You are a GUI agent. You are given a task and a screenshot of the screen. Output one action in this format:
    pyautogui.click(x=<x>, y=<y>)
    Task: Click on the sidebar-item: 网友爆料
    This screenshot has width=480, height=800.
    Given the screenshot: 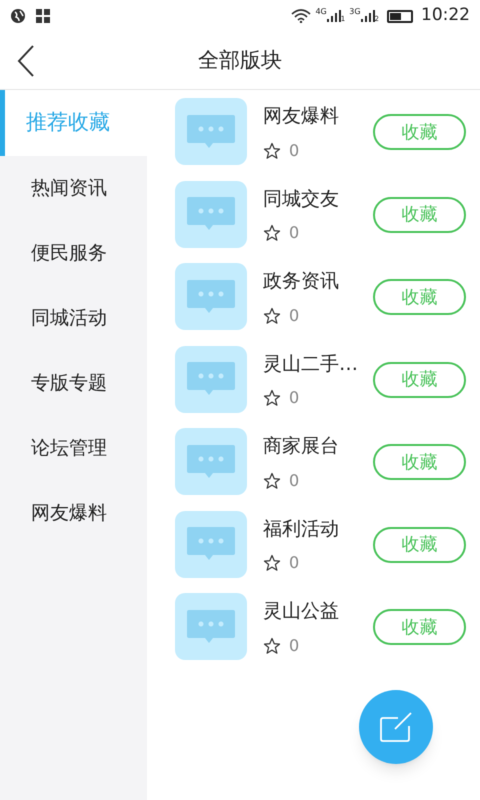 What is the action you would take?
    pyautogui.click(x=73, y=513)
    